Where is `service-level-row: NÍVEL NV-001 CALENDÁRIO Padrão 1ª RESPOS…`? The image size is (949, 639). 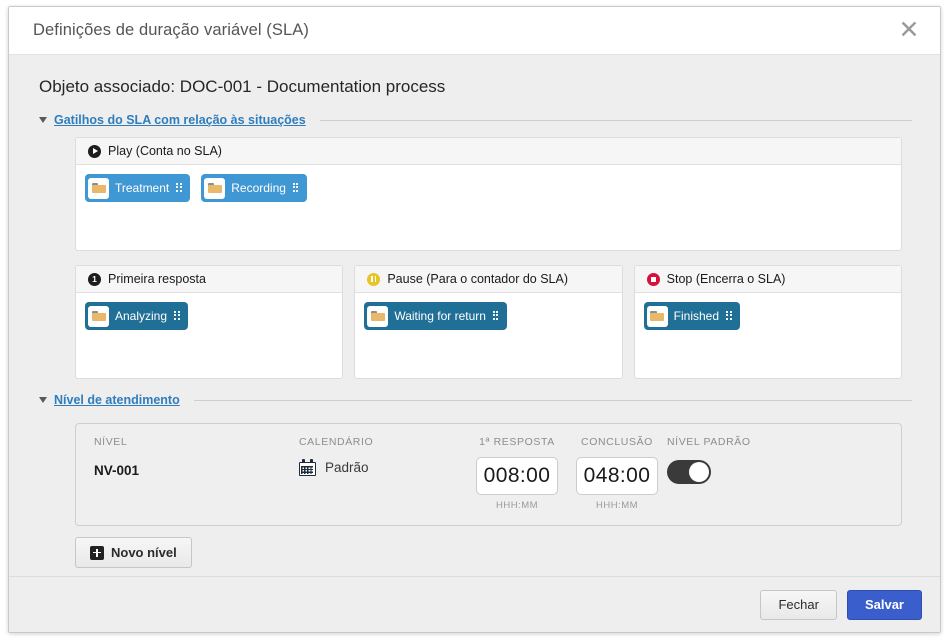 service-level-row: NÍVEL NV-001 CALENDÁRIO Padrão 1ª RESPOS… is located at coordinates (488, 474).